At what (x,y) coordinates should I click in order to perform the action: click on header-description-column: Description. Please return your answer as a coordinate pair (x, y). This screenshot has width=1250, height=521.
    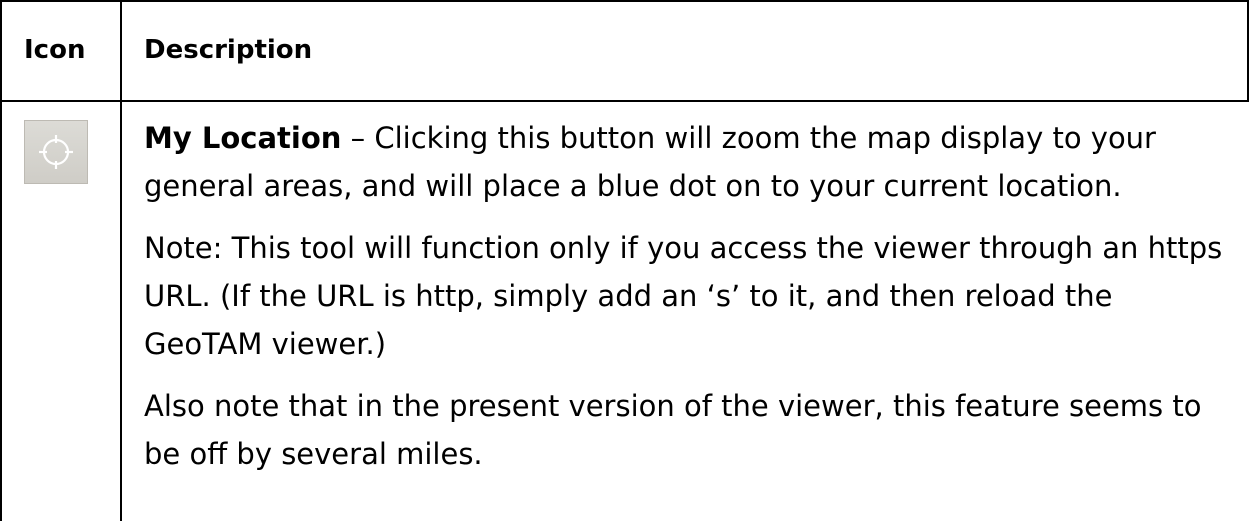
    Looking at the image, I should click on (228, 50).